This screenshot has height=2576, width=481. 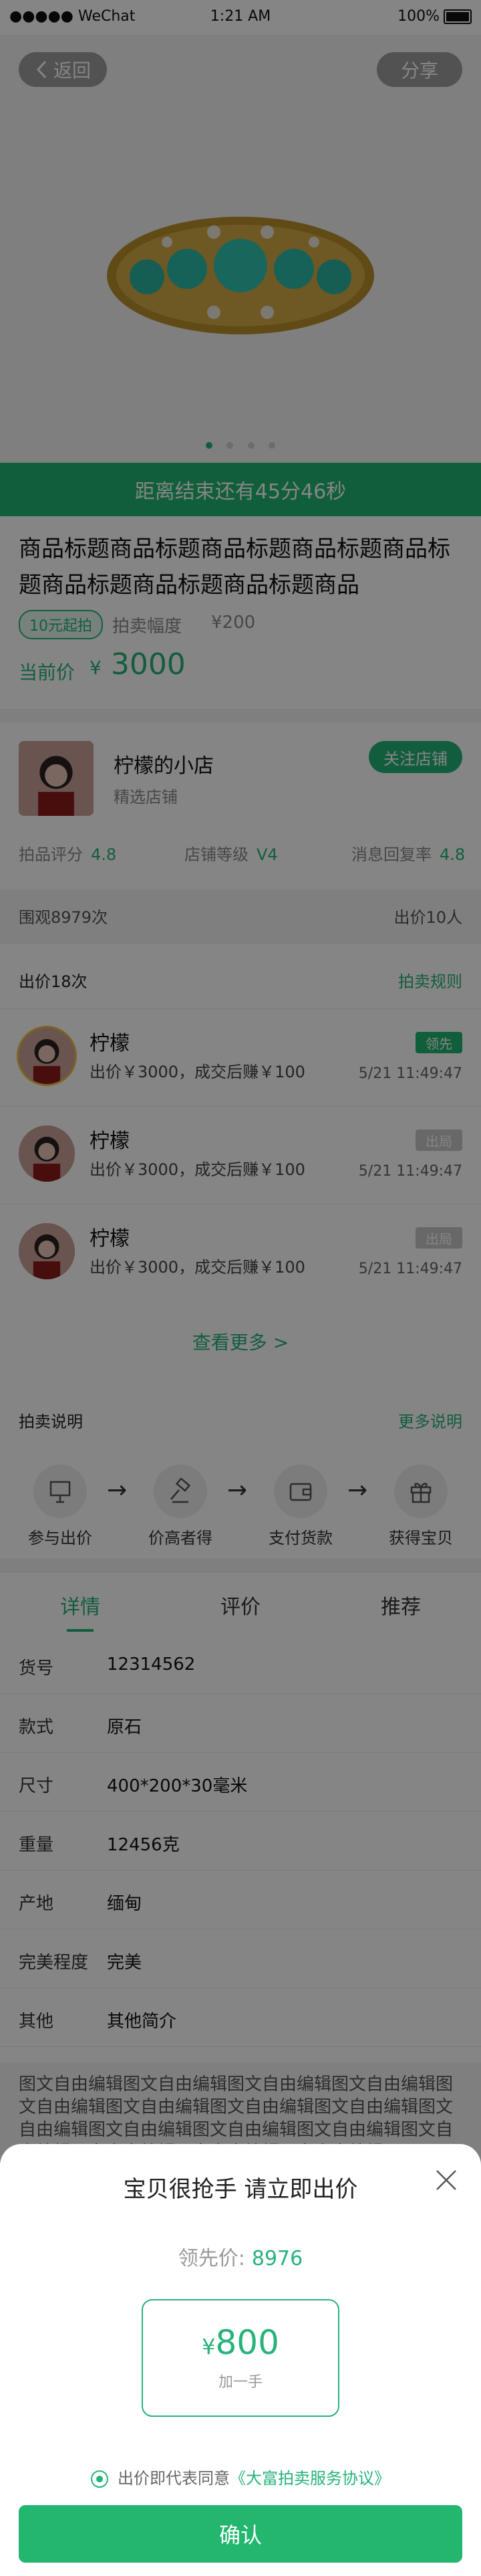 I want to click on increment-label: 加一手, so click(x=240, y=2382).